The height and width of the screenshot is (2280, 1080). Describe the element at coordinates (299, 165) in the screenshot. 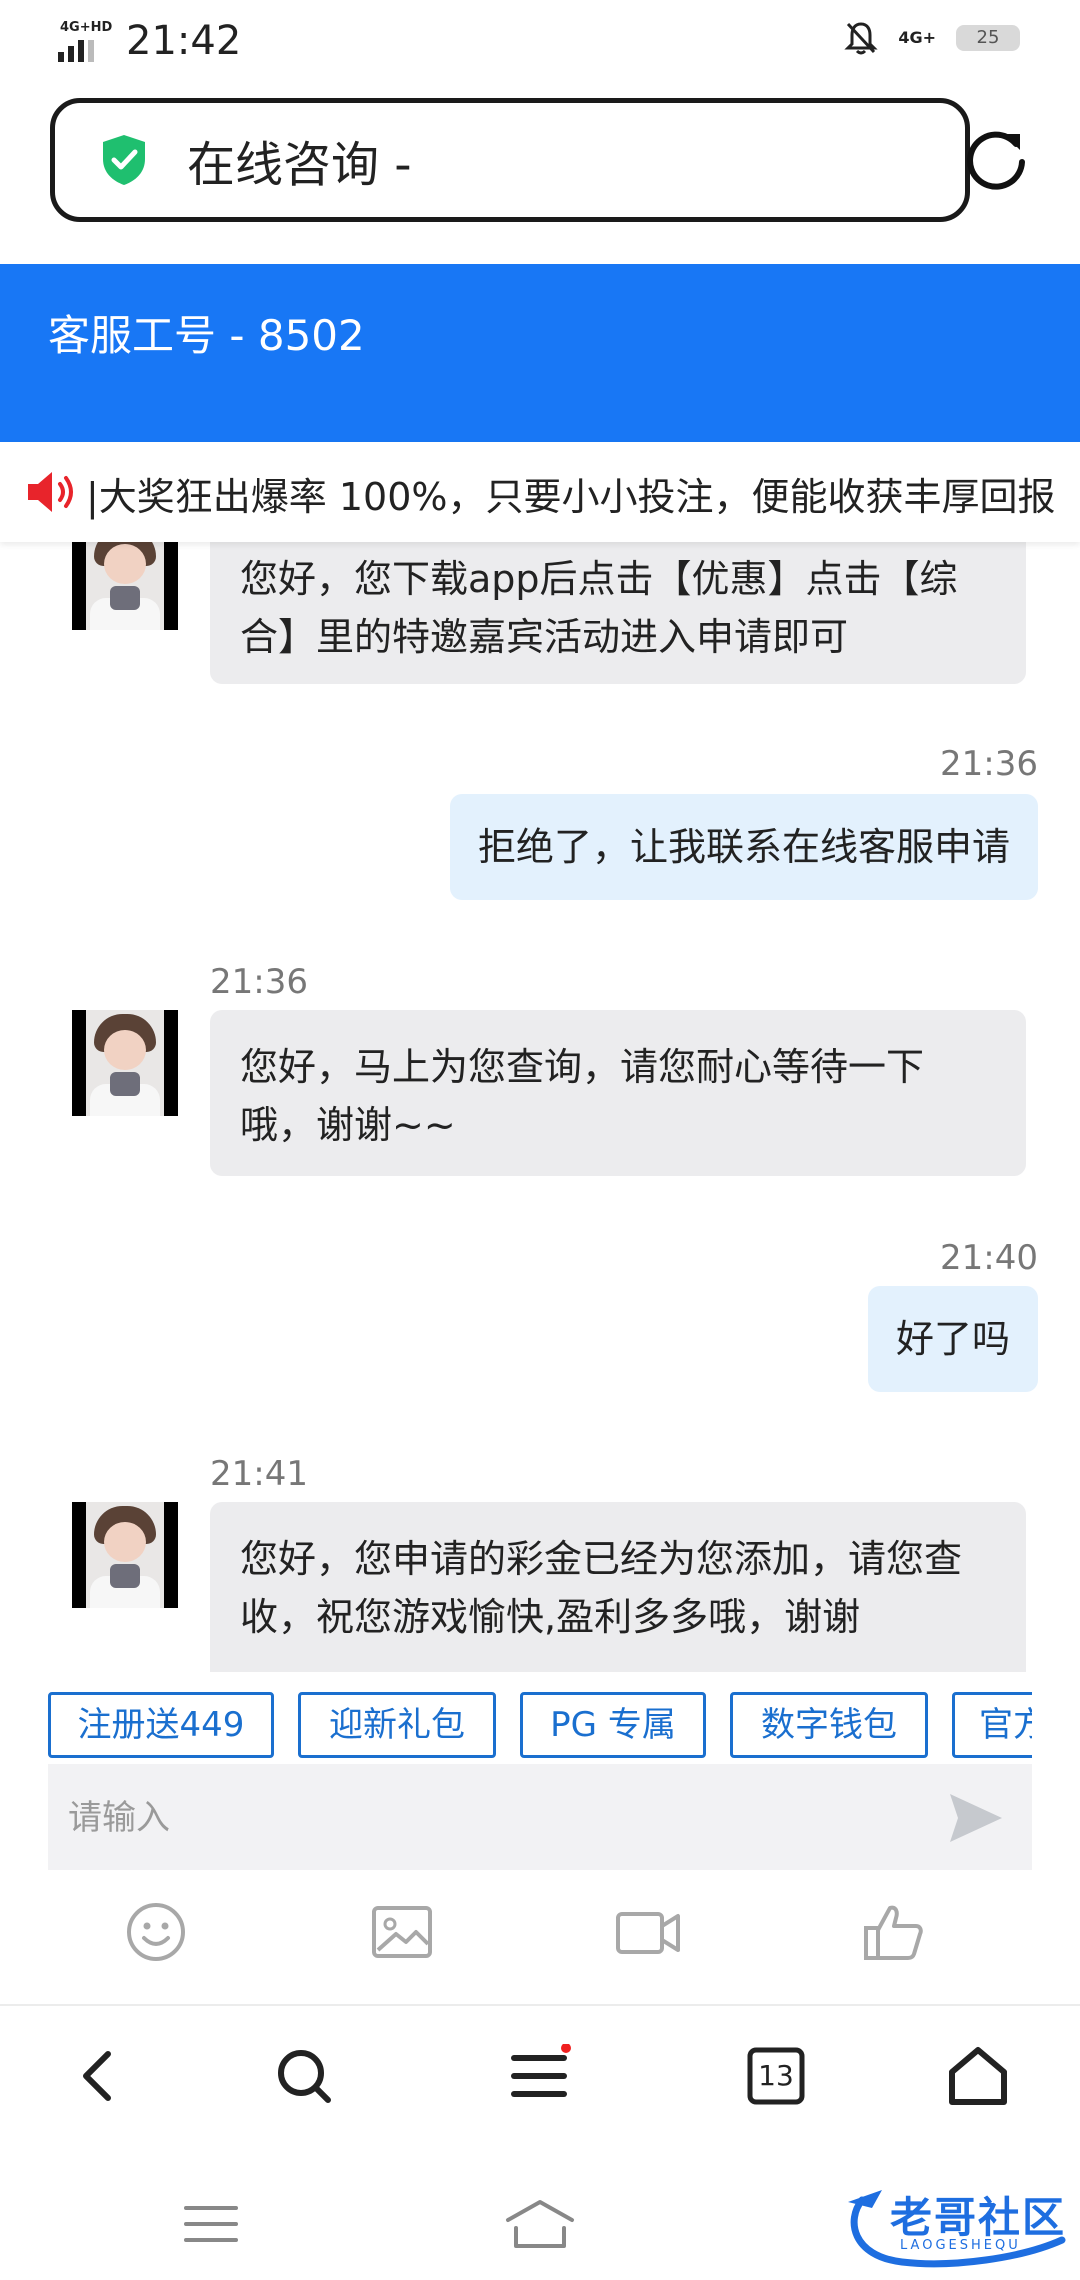

I see `page-title: 在线咨询 -` at that location.